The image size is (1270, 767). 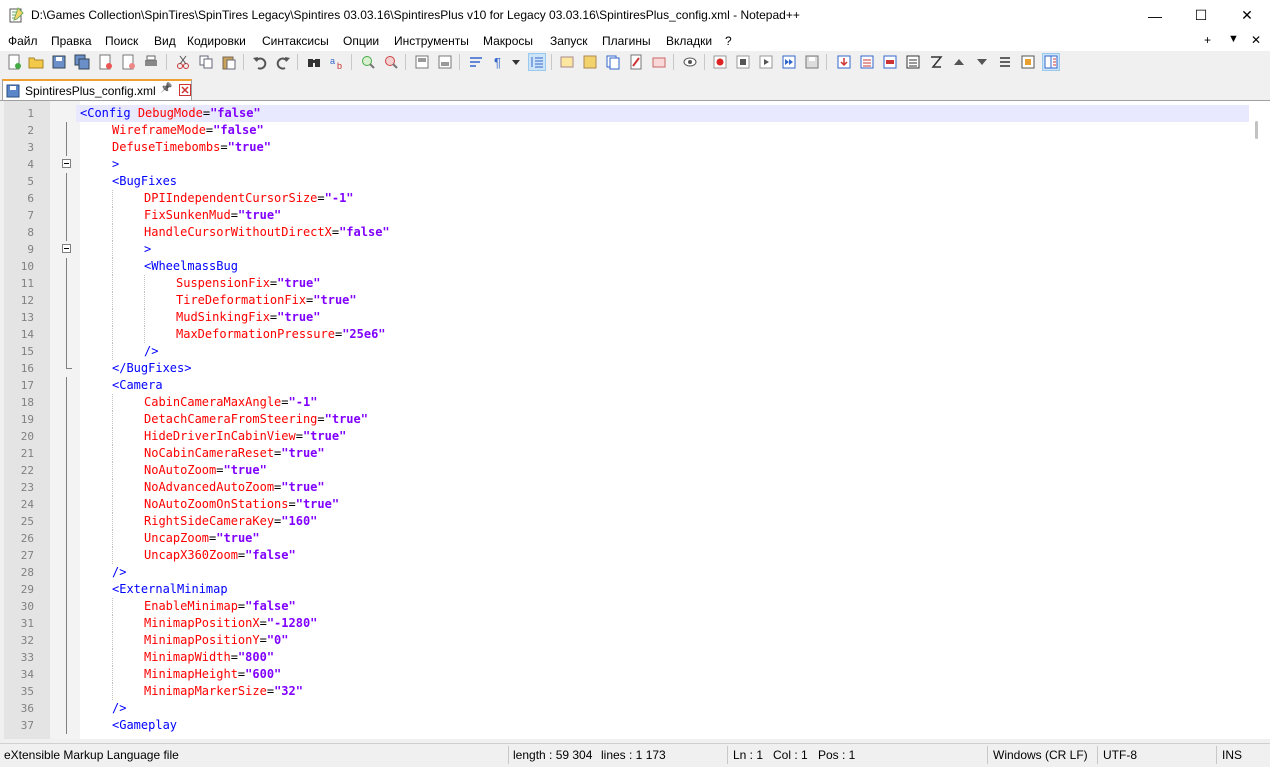 I want to click on fold-toggle-icon, so click(x=66, y=248).